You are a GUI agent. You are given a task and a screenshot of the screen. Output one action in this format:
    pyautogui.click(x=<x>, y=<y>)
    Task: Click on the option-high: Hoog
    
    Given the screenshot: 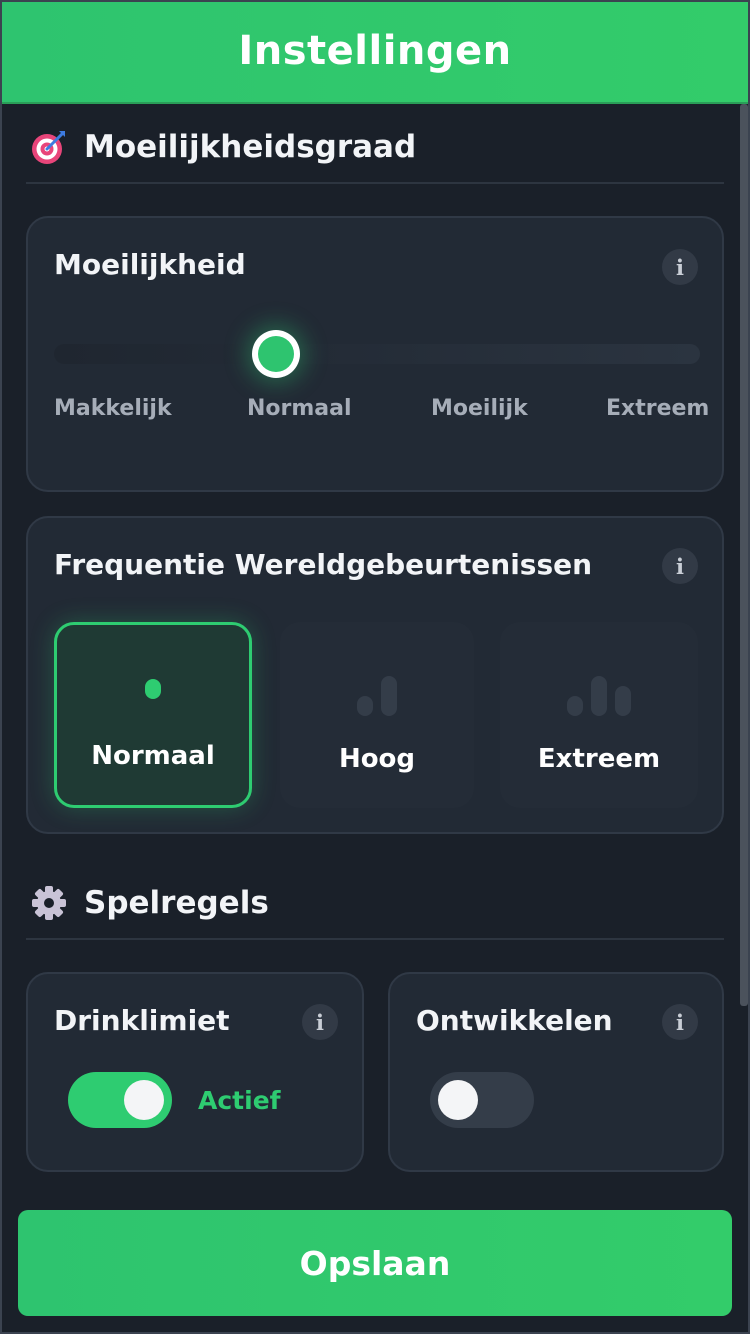 What is the action you would take?
    pyautogui.click(x=377, y=715)
    